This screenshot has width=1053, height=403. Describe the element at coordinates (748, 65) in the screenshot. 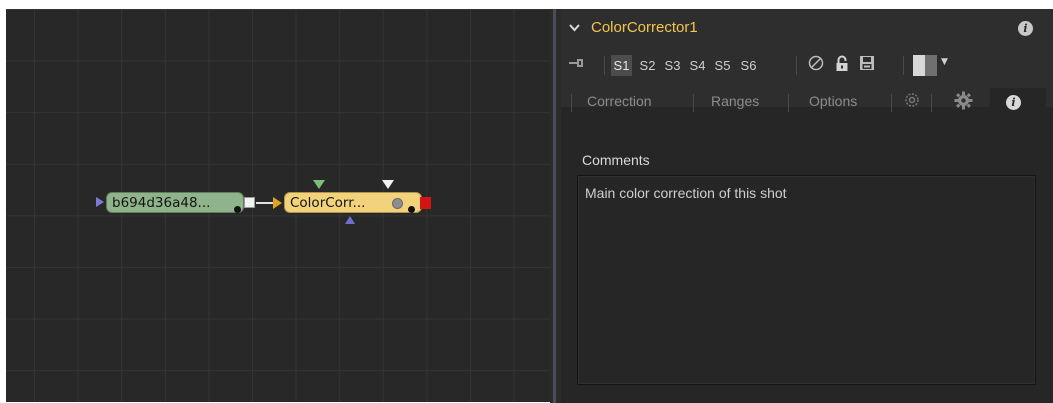

I see `version-slot-s6: S6` at that location.